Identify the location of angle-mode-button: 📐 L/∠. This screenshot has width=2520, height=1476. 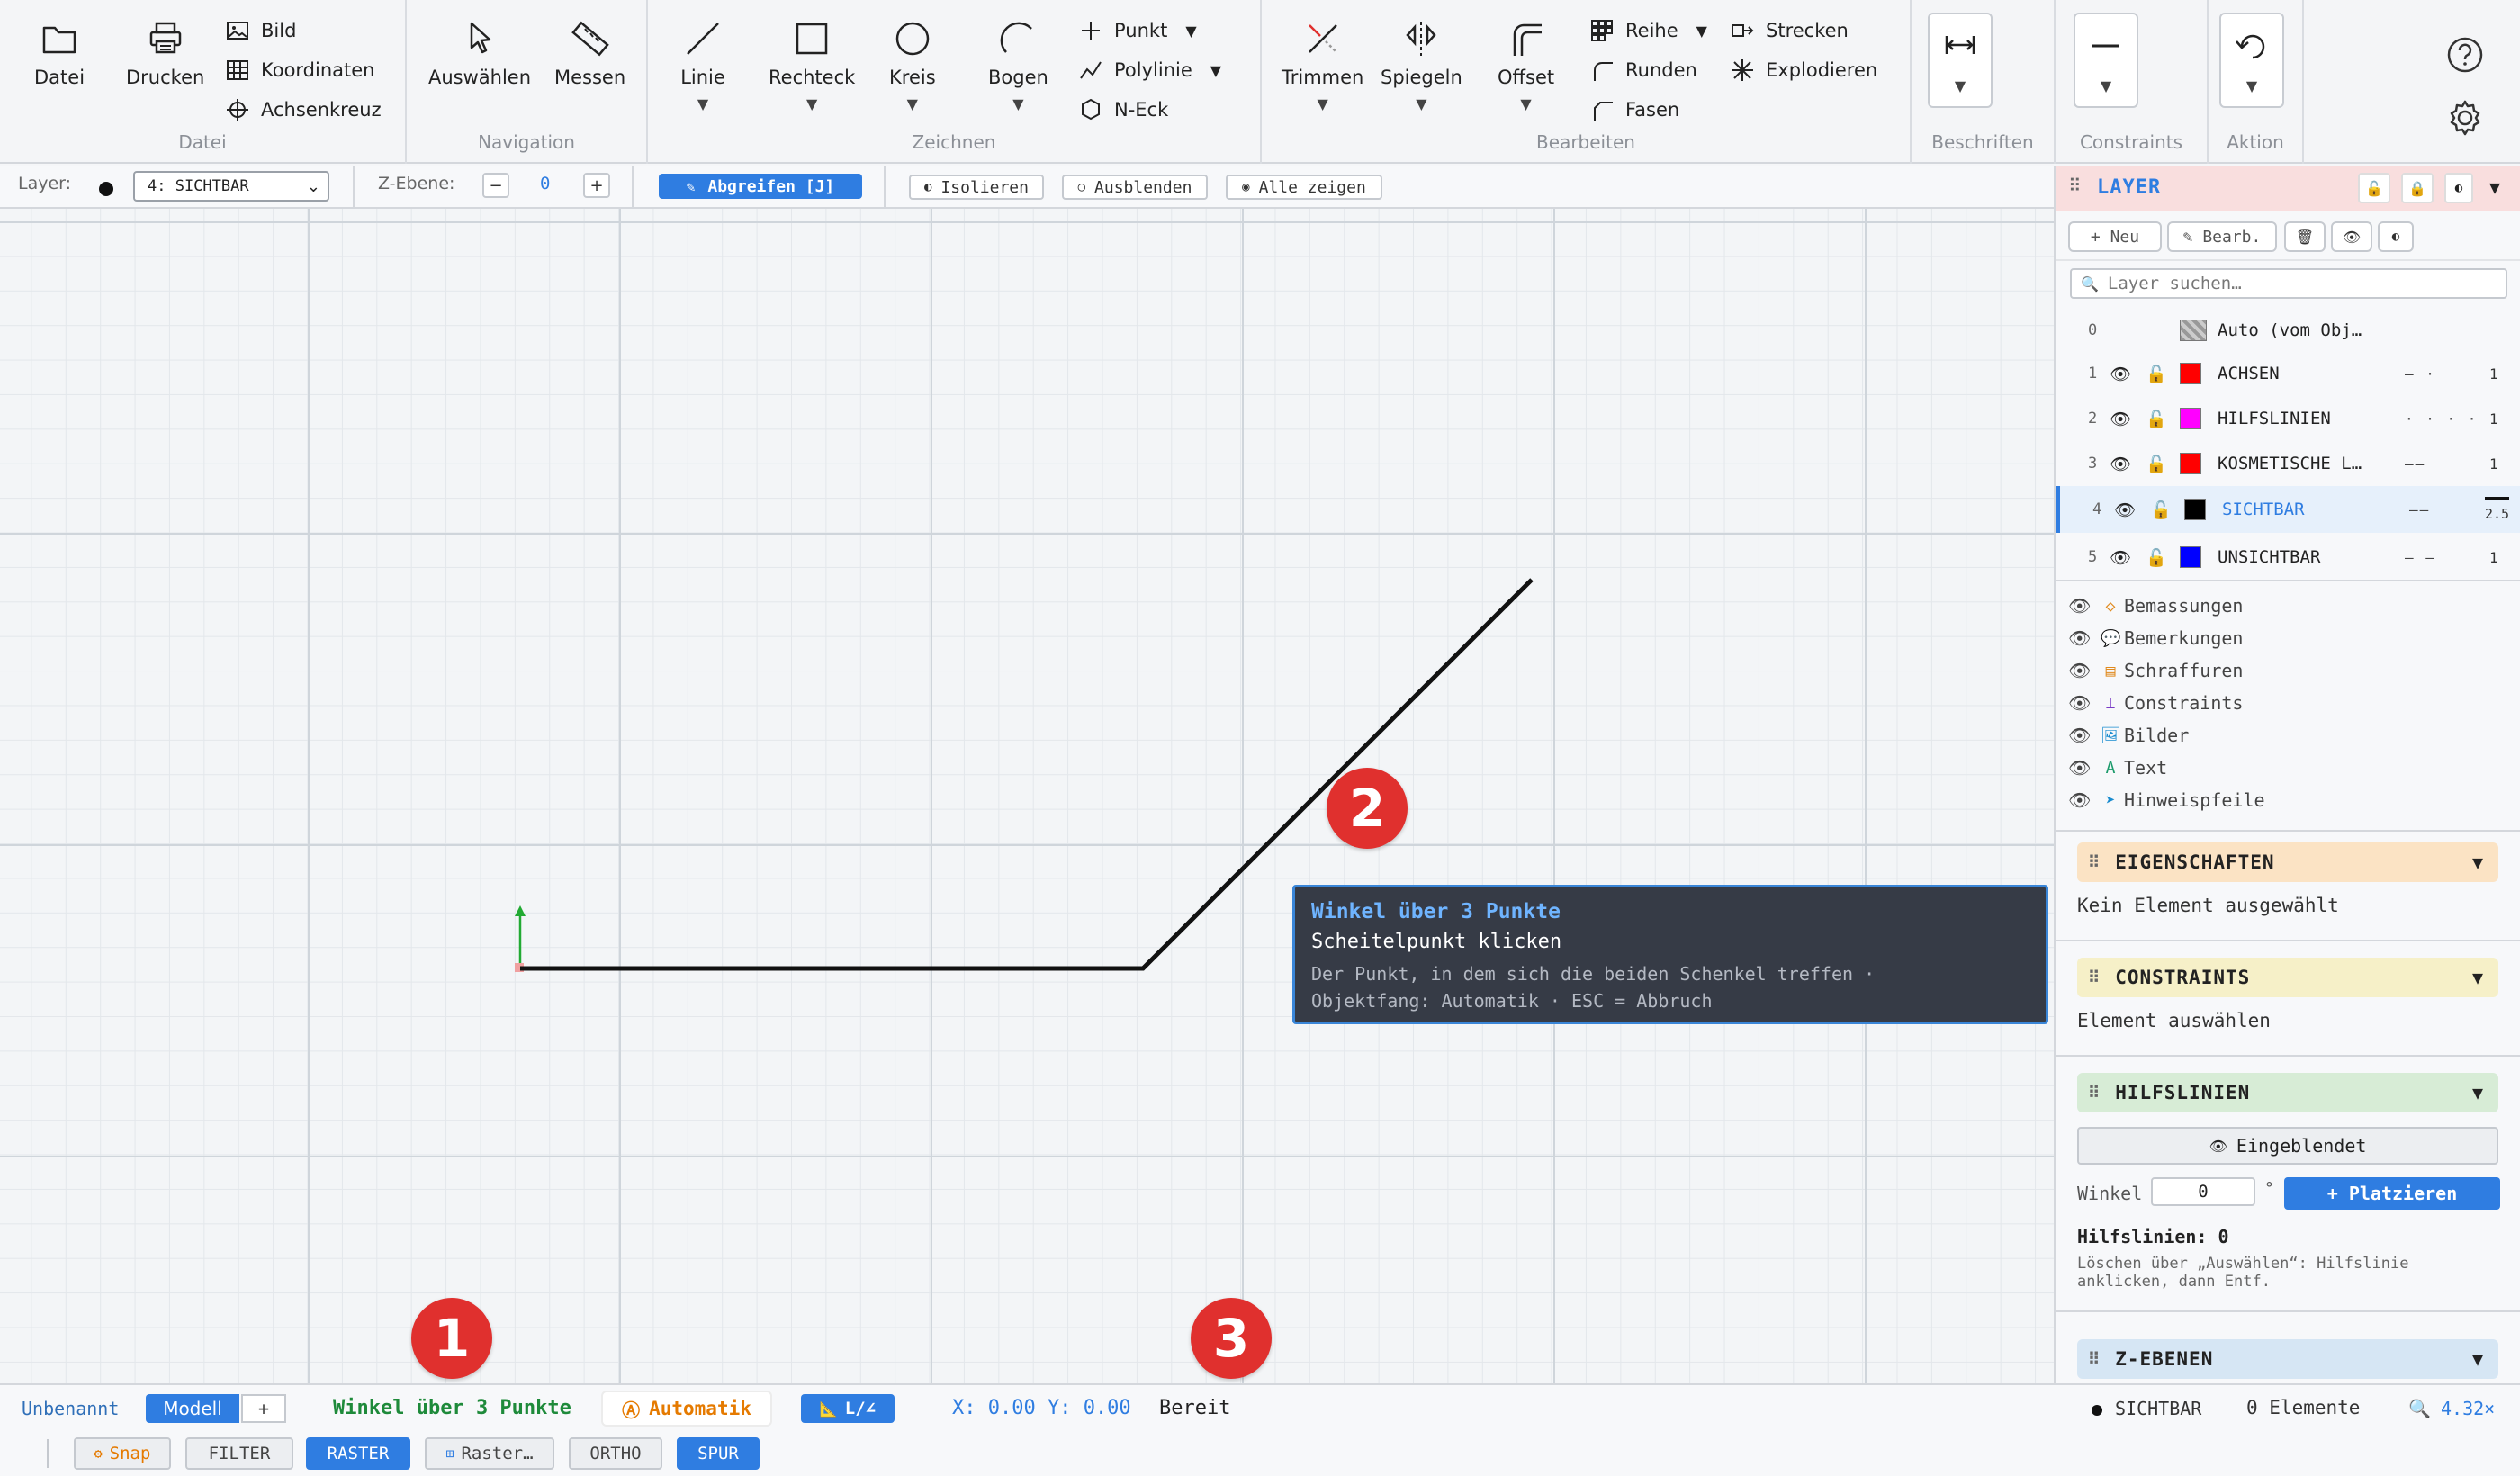
(848, 1408).